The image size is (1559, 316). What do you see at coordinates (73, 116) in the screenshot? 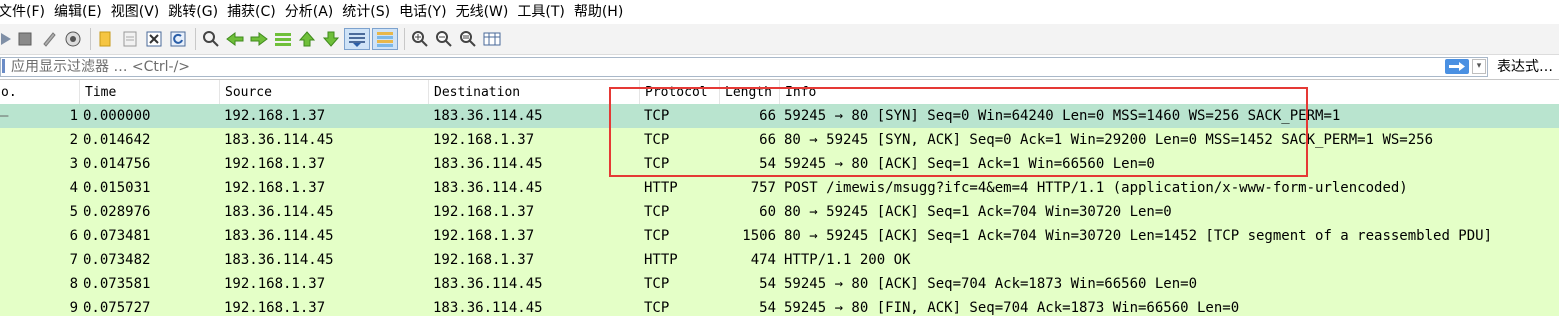
I see `packet-no: 1` at bounding box center [73, 116].